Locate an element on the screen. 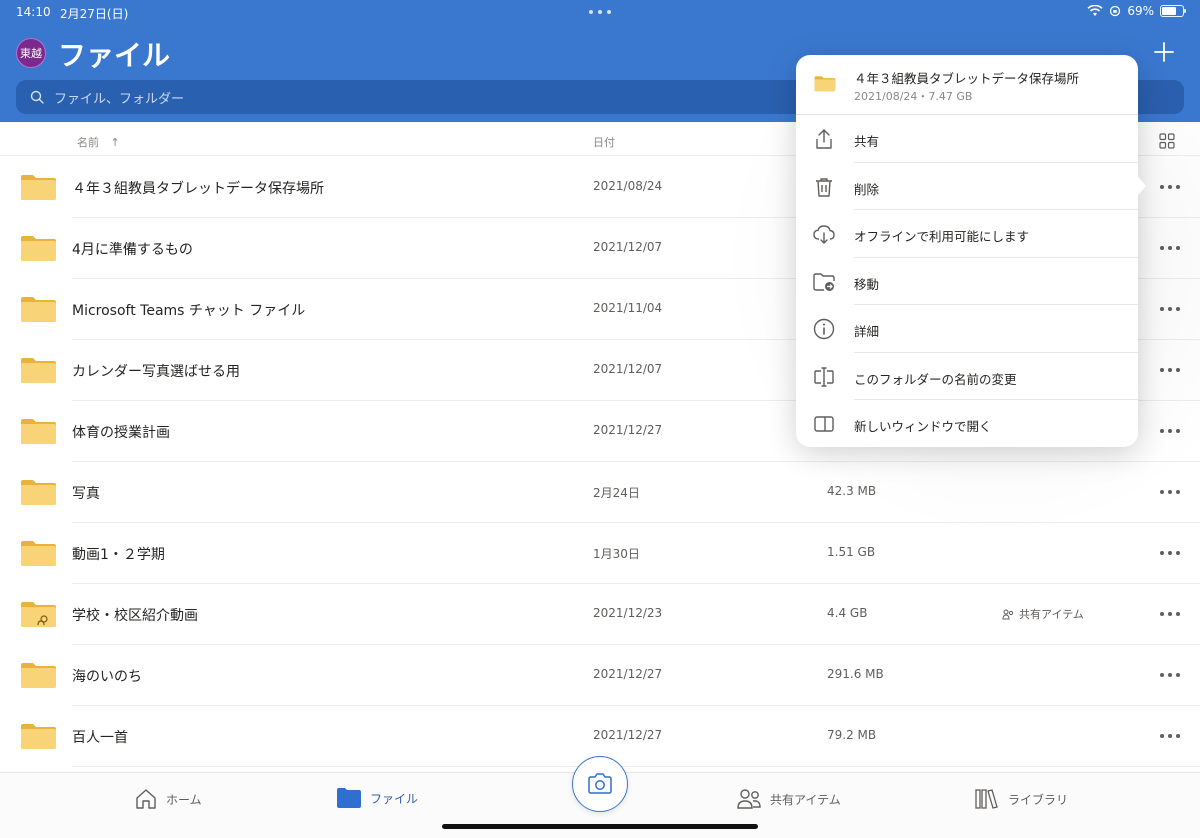 The image size is (1200, 838). move-folder-icon is located at coordinates (824, 281).